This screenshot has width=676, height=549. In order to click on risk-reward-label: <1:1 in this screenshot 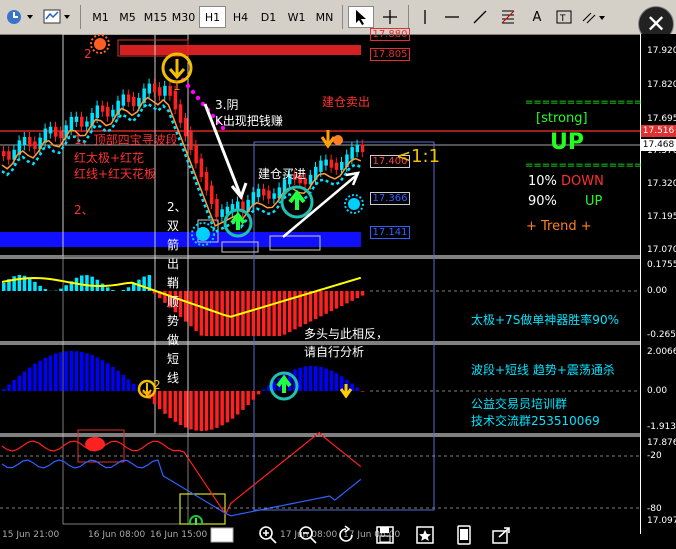, I will do `click(418, 156)`.